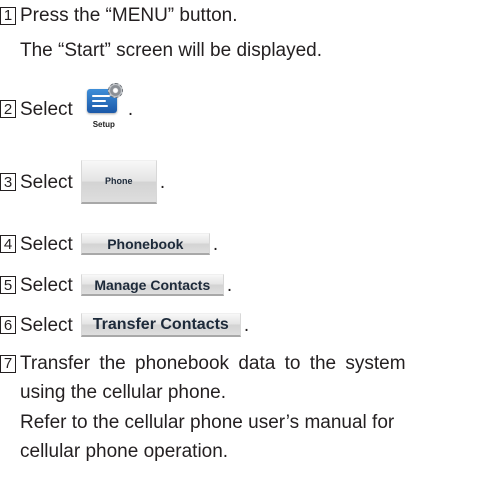  What do you see at coordinates (46, 244) in the screenshot?
I see `step-4-text: Select` at bounding box center [46, 244].